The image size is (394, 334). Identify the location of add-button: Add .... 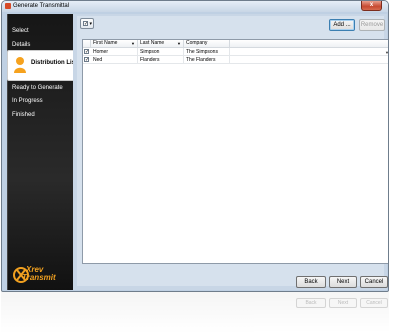
(342, 25).